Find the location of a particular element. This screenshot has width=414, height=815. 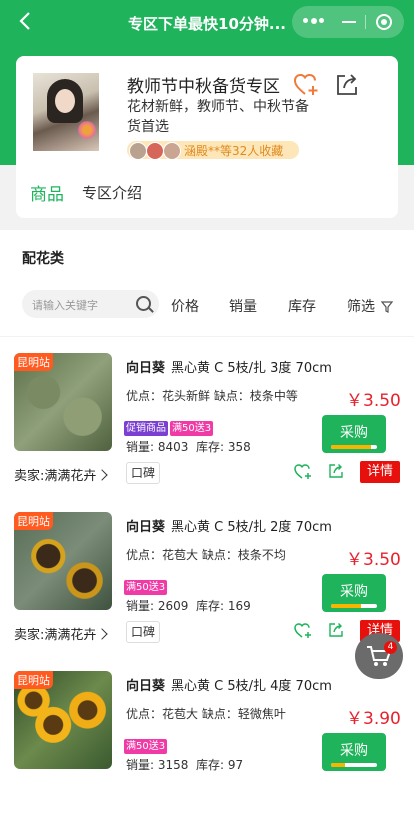

tab-products: 商品 is located at coordinates (47, 192).